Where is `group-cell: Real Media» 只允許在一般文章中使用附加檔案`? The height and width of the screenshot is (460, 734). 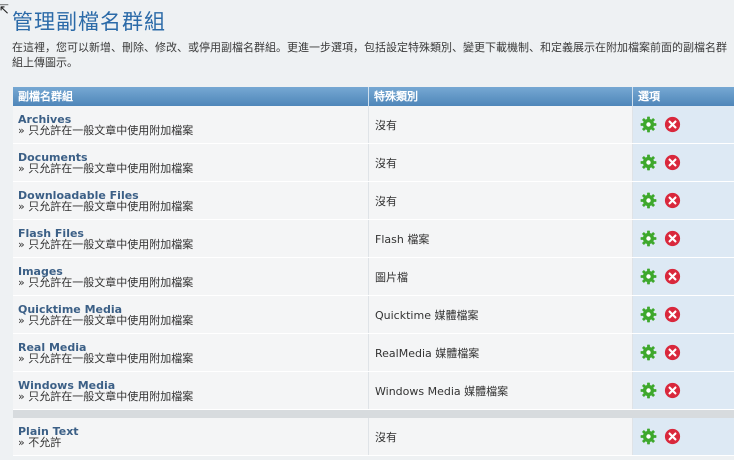 group-cell: Real Media» 只允許在一般文章中使用附加檔案 is located at coordinates (191, 352).